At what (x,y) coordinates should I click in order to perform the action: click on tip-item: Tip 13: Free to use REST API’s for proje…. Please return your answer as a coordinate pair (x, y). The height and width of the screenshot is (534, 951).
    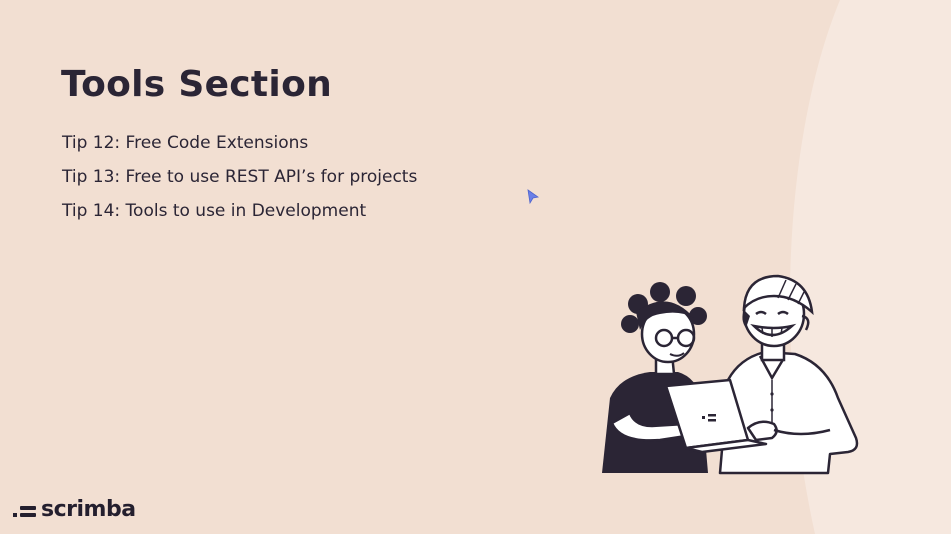
    Looking at the image, I should click on (240, 177).